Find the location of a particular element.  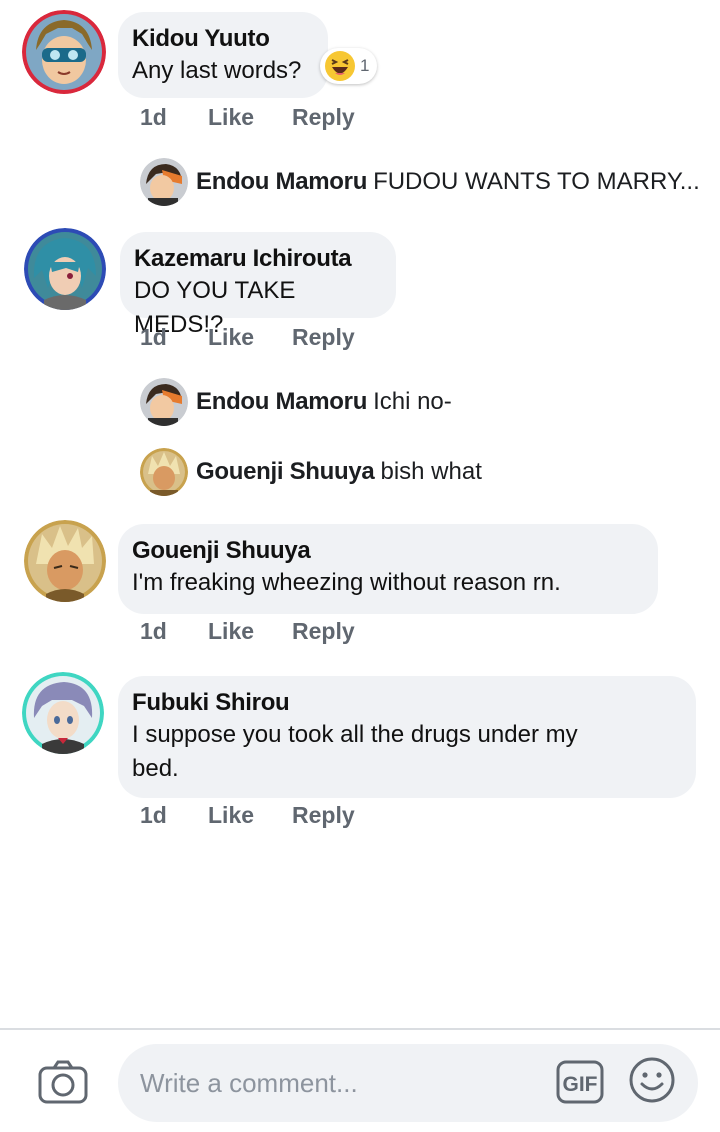

reply-preview: Endou Mamoru Ichi no- is located at coordinates (296, 402).